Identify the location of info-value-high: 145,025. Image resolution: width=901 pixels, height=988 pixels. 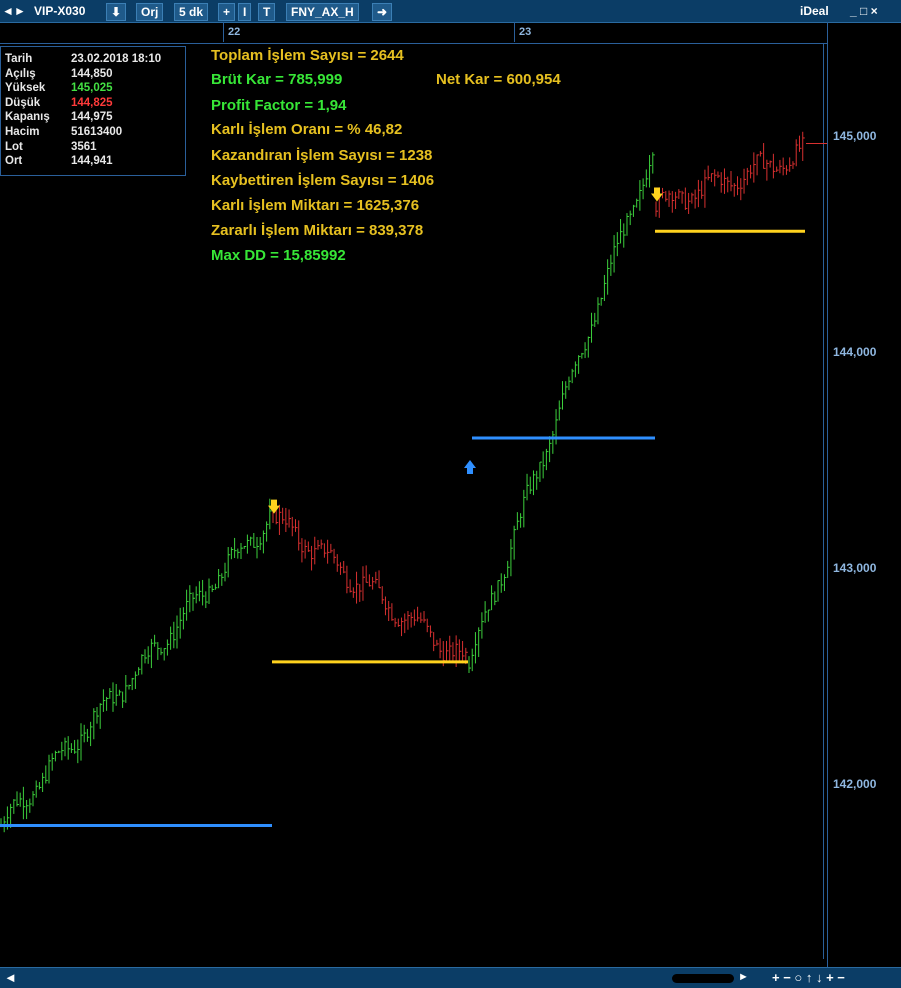
(92, 88).